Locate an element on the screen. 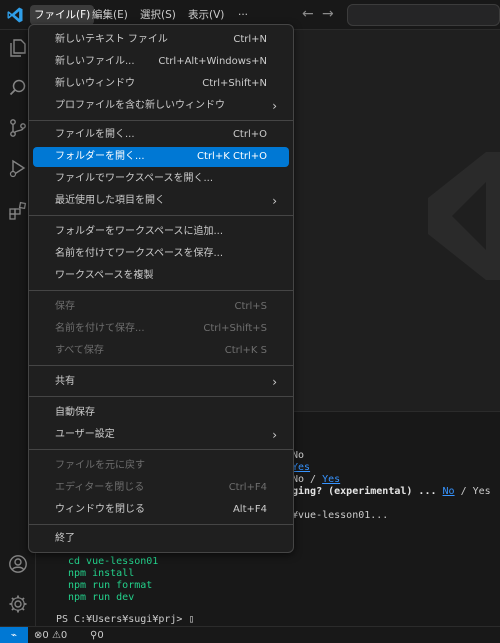 The width and height of the screenshot is (500, 643). terminal-output-line: No / Yes is located at coordinates (316, 479).